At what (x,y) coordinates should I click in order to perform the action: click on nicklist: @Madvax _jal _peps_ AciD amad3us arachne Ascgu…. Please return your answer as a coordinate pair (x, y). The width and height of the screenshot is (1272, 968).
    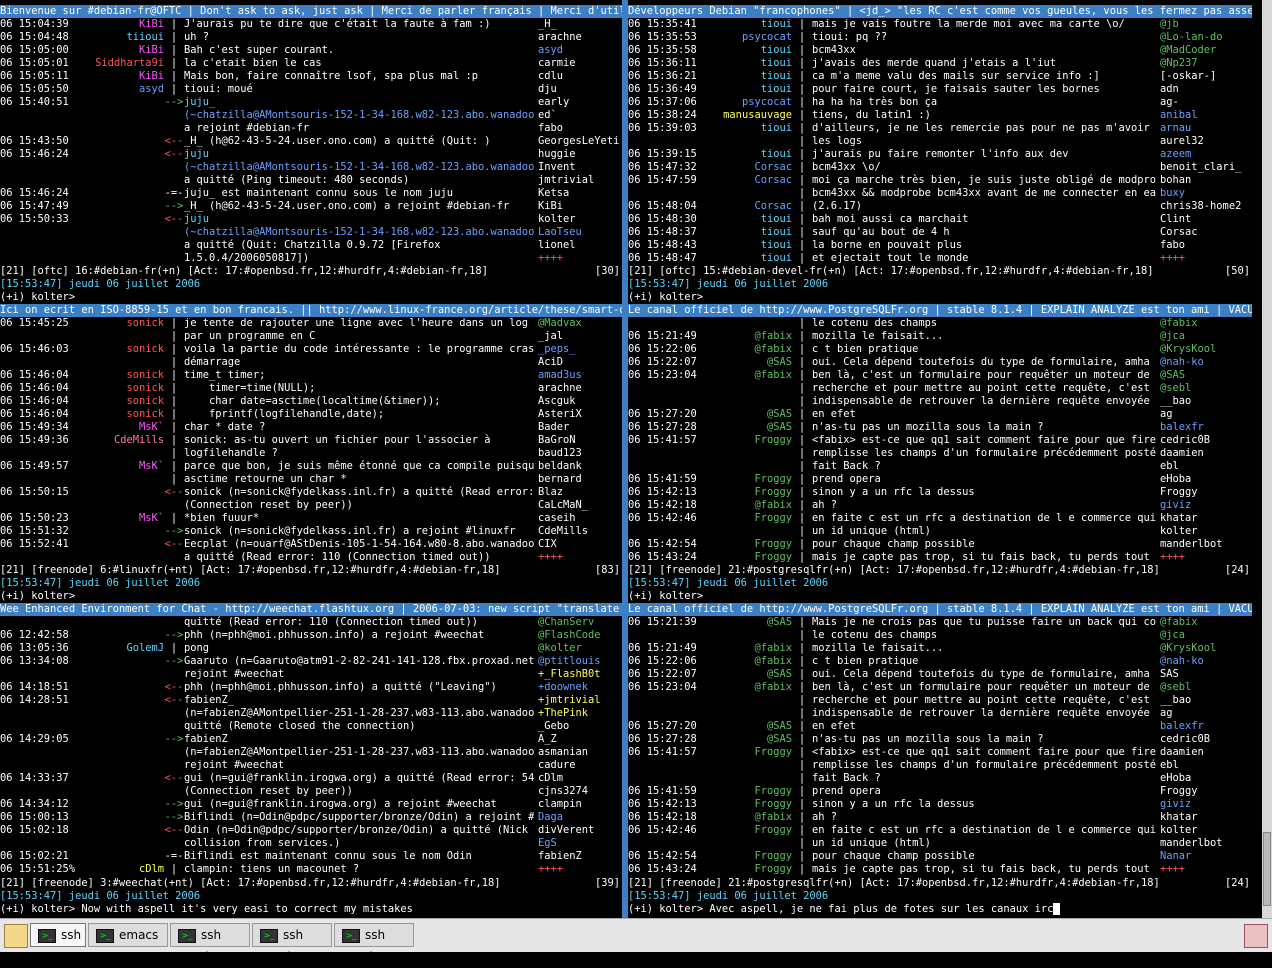
    Looking at the image, I should click on (580, 440).